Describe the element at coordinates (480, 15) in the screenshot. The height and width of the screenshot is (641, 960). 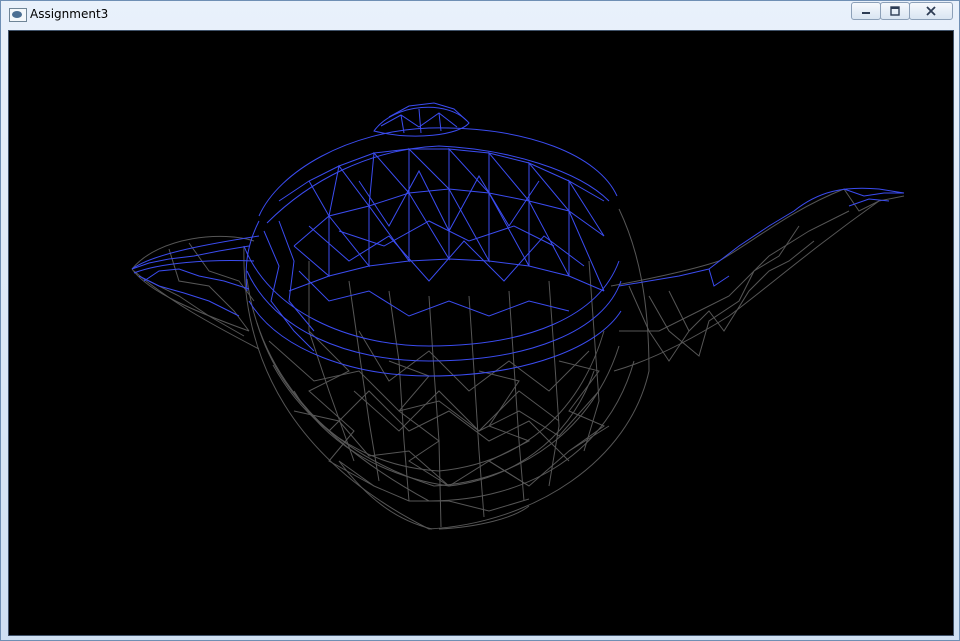
I see `title-bar: Assignment3` at that location.